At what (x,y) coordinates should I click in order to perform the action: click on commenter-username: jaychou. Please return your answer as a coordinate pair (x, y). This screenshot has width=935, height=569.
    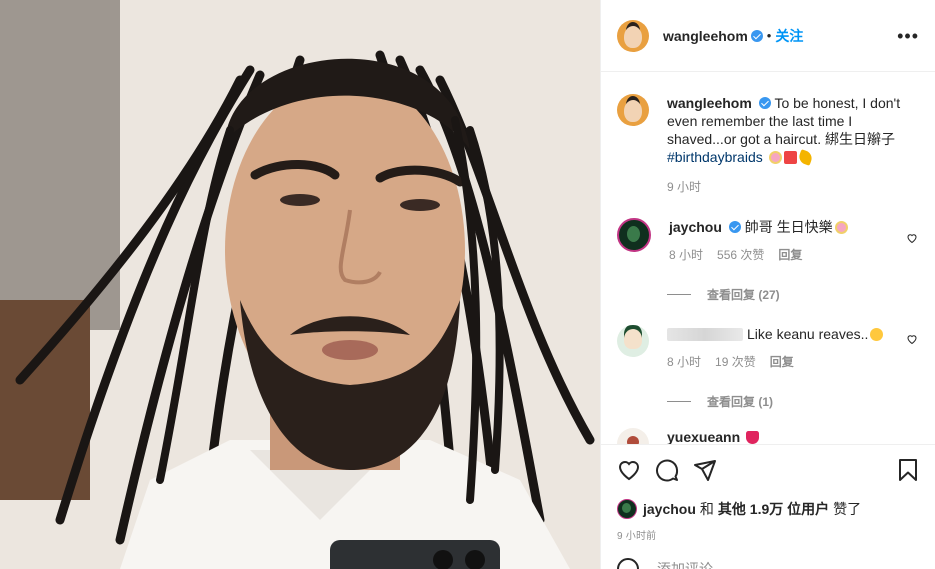
    Looking at the image, I should click on (695, 227).